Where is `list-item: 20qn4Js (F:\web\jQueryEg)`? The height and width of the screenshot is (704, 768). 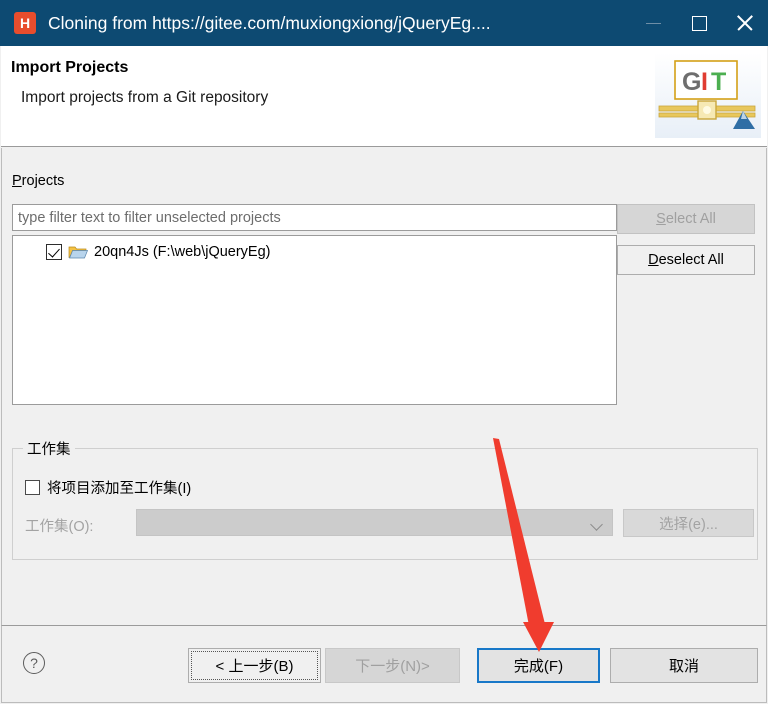
list-item: 20qn4Js (F:\web\jQueryEg) is located at coordinates (314, 252).